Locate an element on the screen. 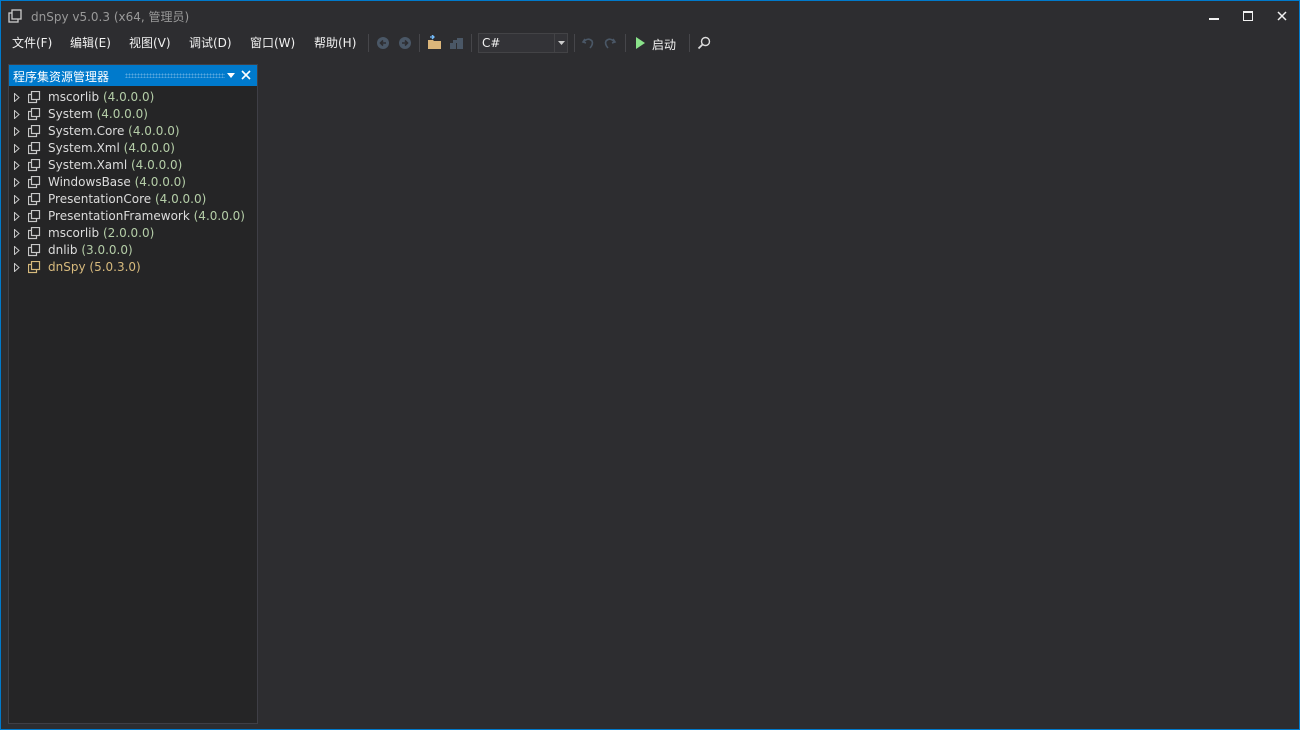 This screenshot has width=1300, height=730. assembly-label: dnlib (3.0.0.0) is located at coordinates (90, 250).